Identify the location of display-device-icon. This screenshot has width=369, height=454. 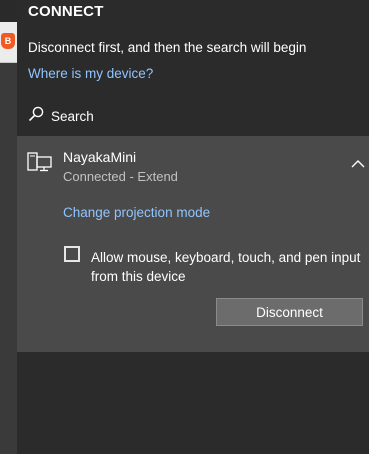
(40, 164).